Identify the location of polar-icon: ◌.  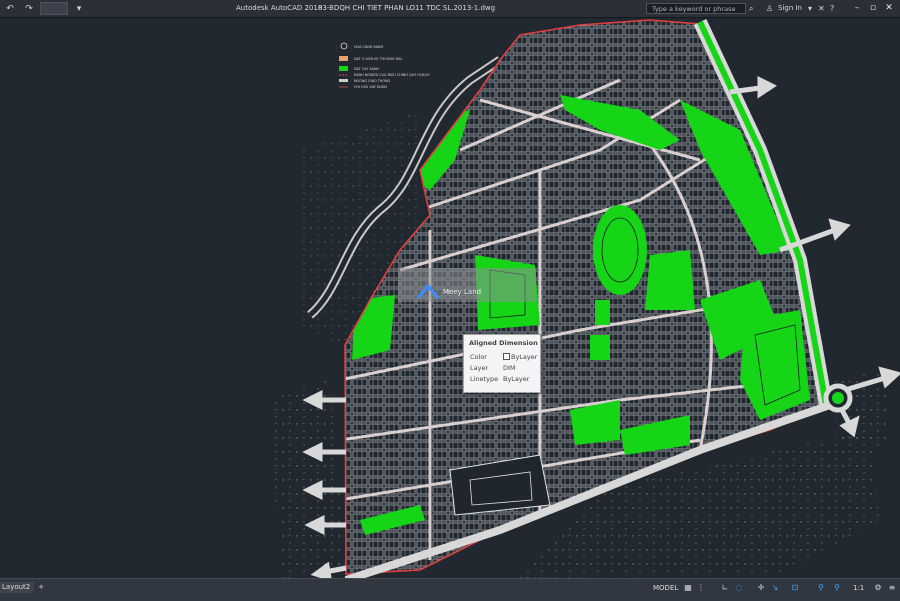
(739, 588).